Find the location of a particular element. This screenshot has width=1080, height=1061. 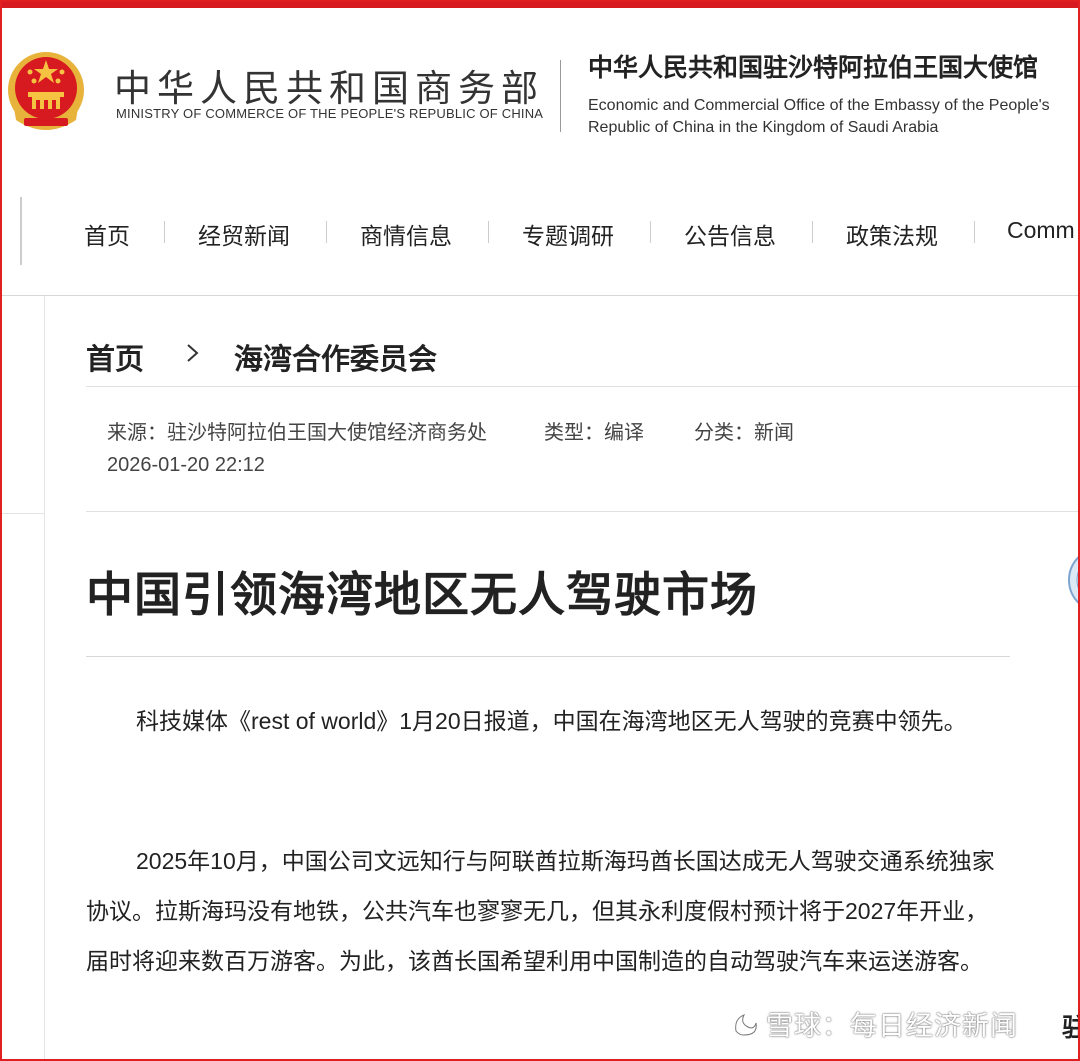

breadcrumb-current: 海湾合作委员会 is located at coordinates (335, 357).